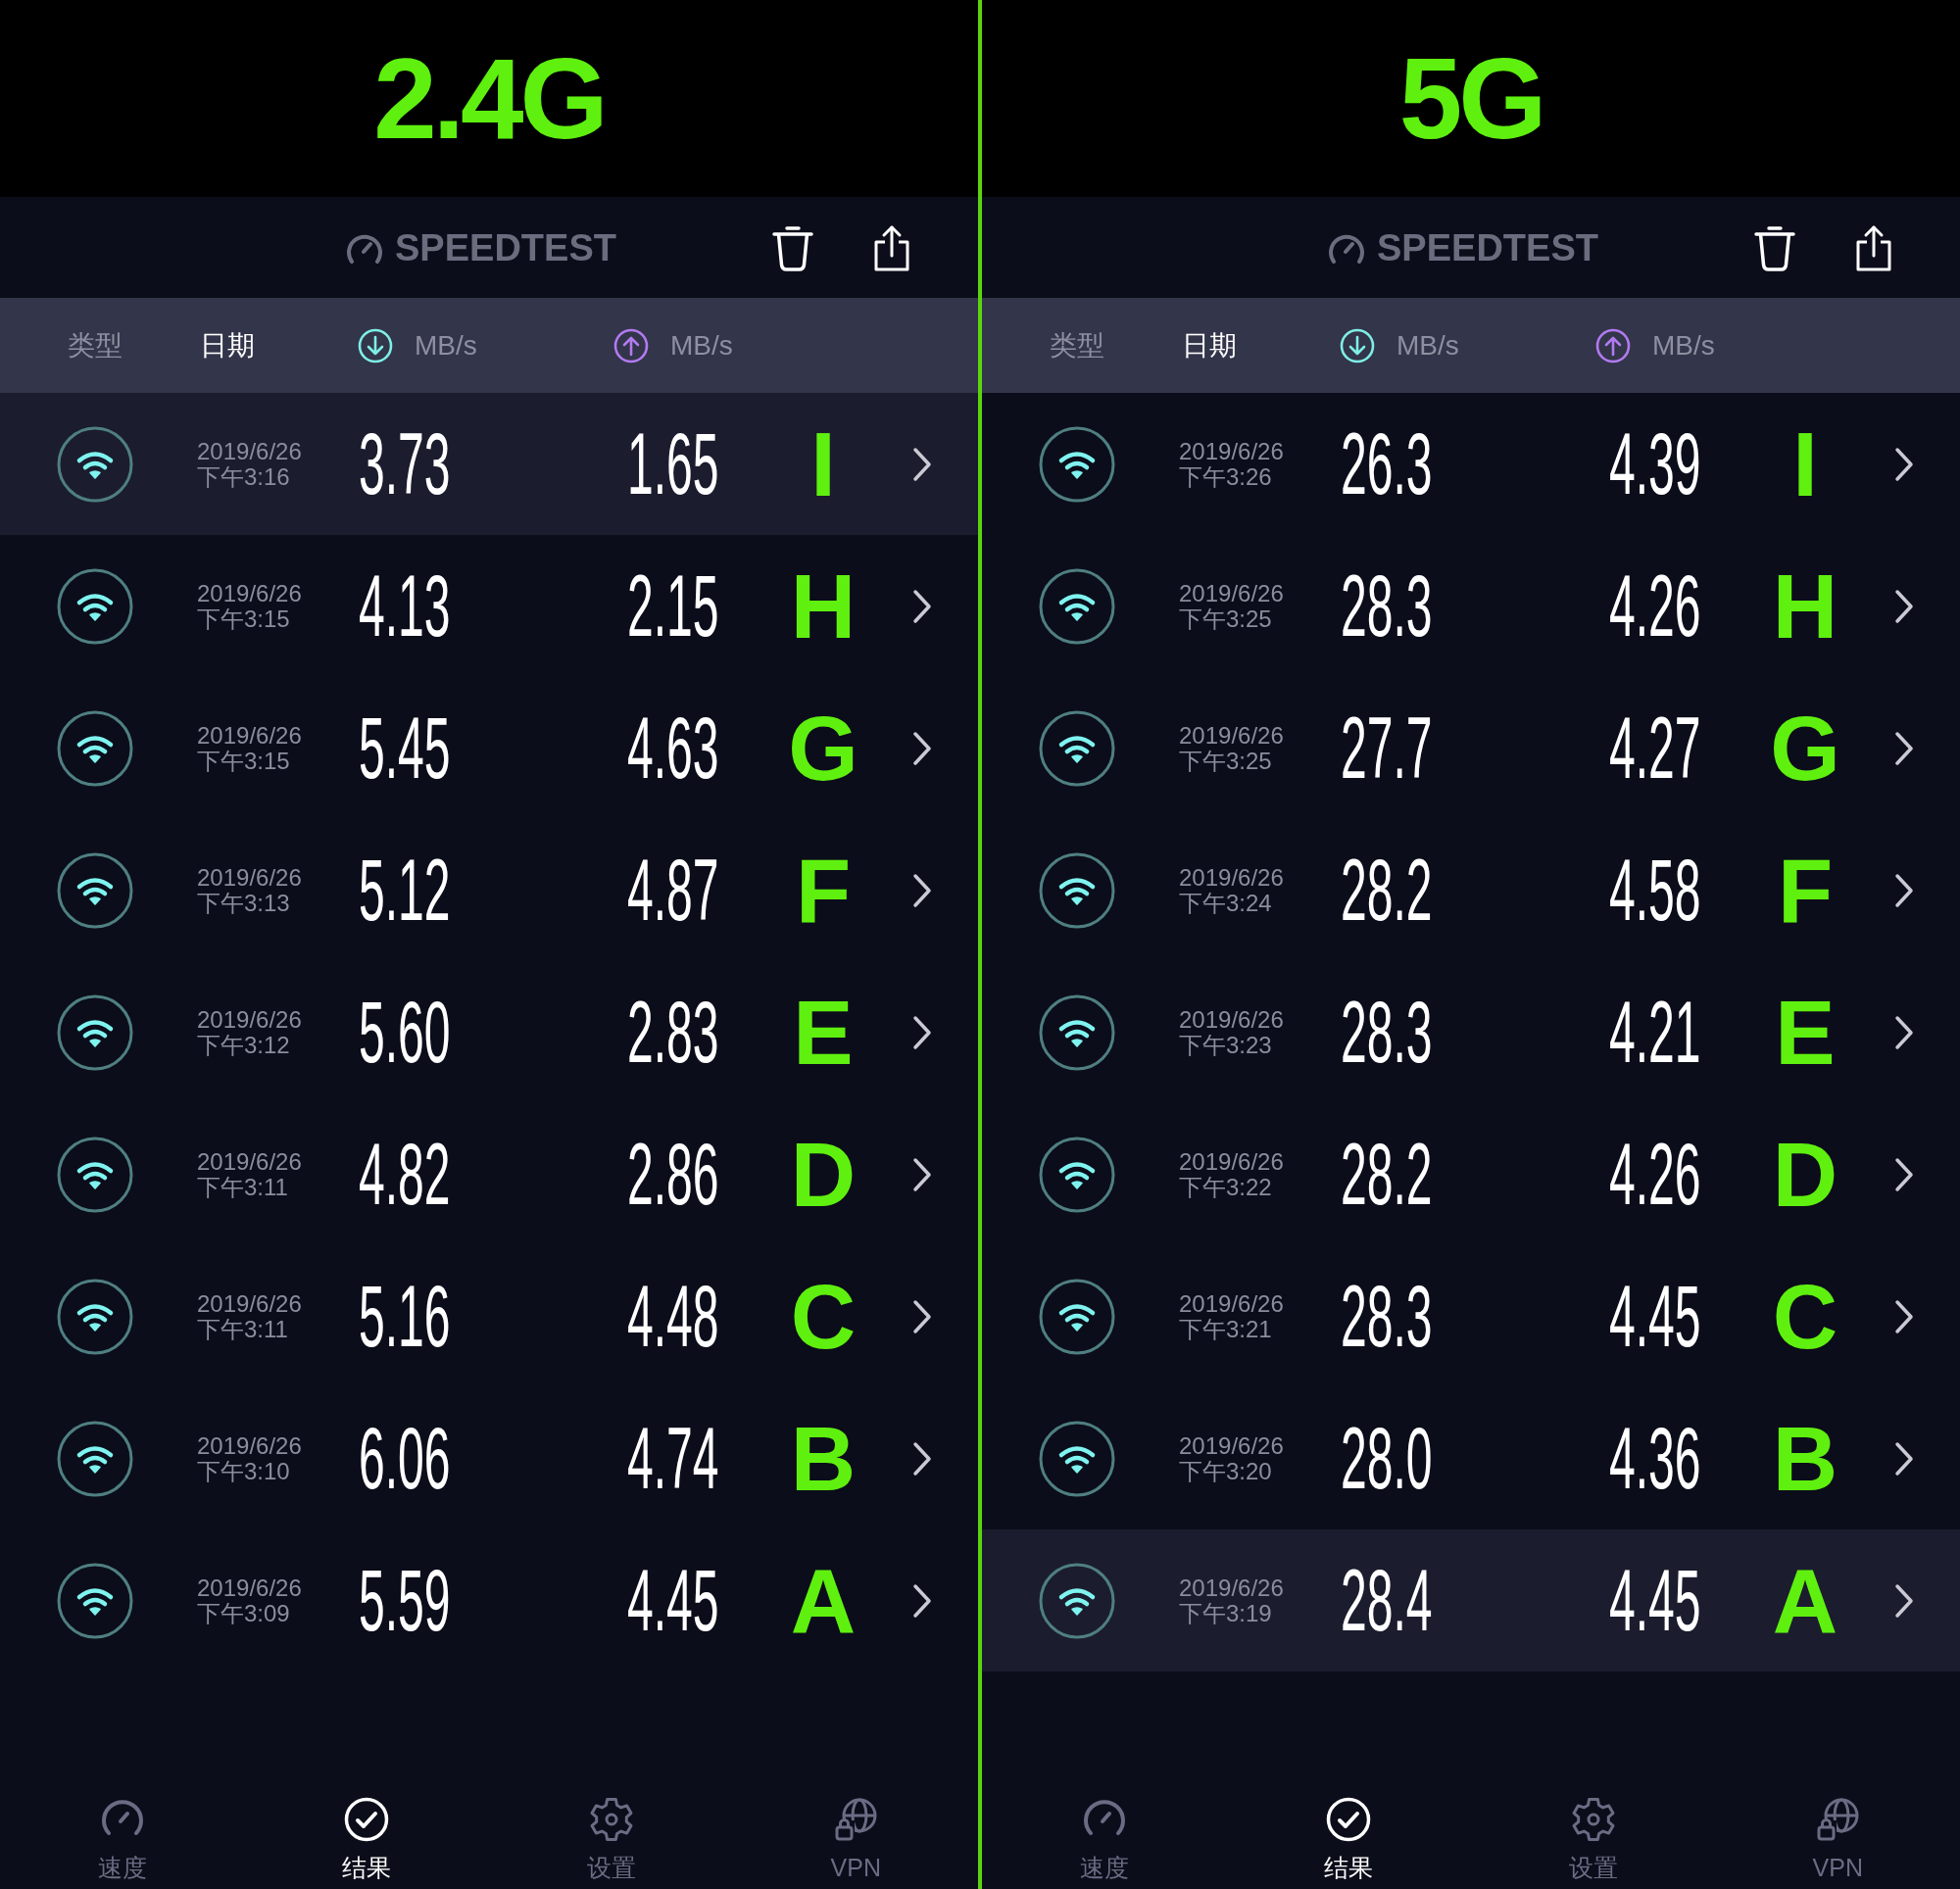 The image size is (1960, 1889). I want to click on result-row: 2019/6/26 下午3:11 5.16 4.48 C, so click(489, 1316).